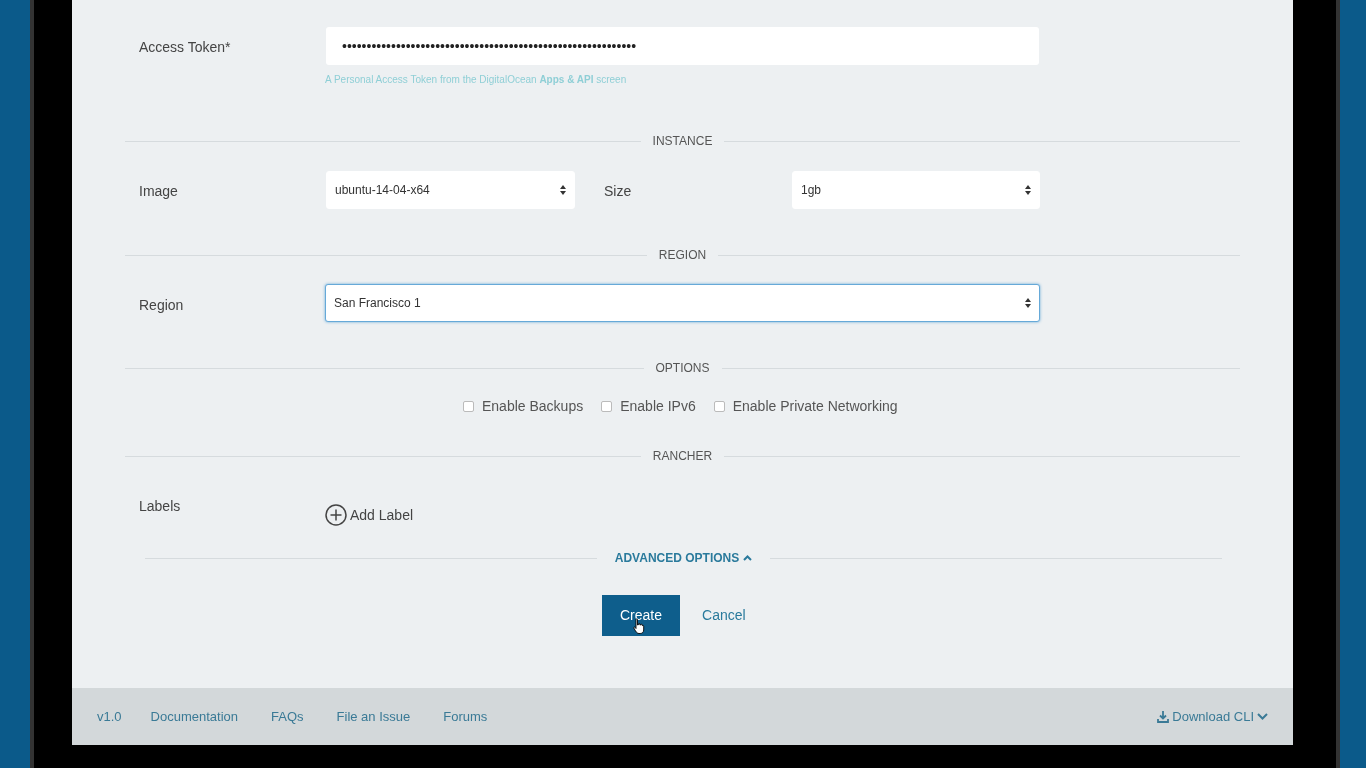  What do you see at coordinates (641, 615) in the screenshot?
I see `create-button: Create` at bounding box center [641, 615].